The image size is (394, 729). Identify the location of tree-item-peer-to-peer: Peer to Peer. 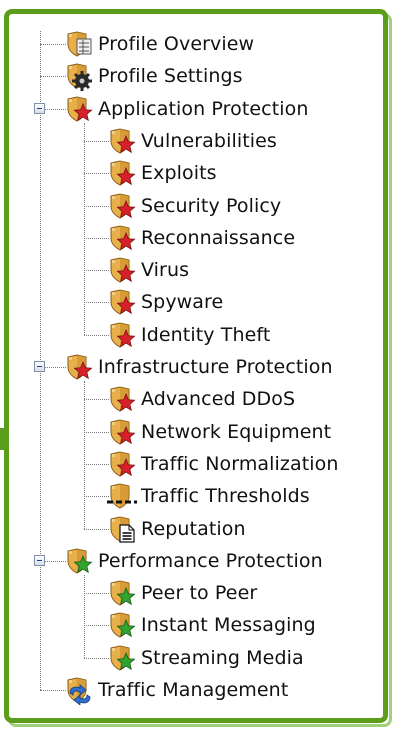
(182, 593).